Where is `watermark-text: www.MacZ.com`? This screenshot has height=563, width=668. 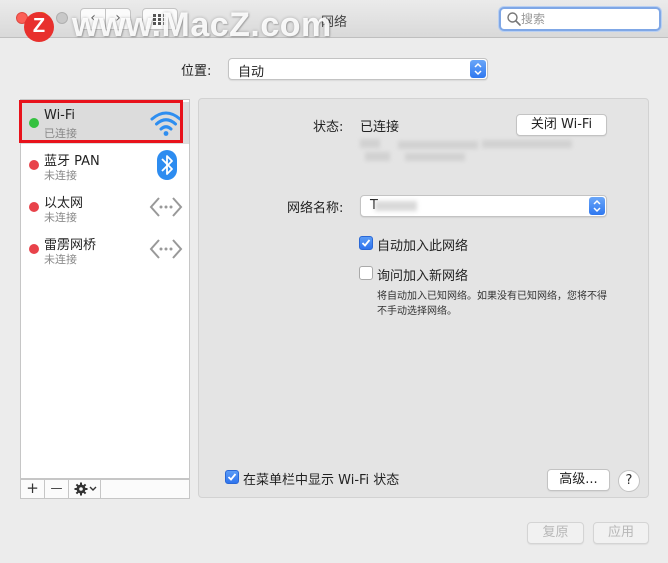
watermark-text: www.MacZ.com is located at coordinates (202, 25).